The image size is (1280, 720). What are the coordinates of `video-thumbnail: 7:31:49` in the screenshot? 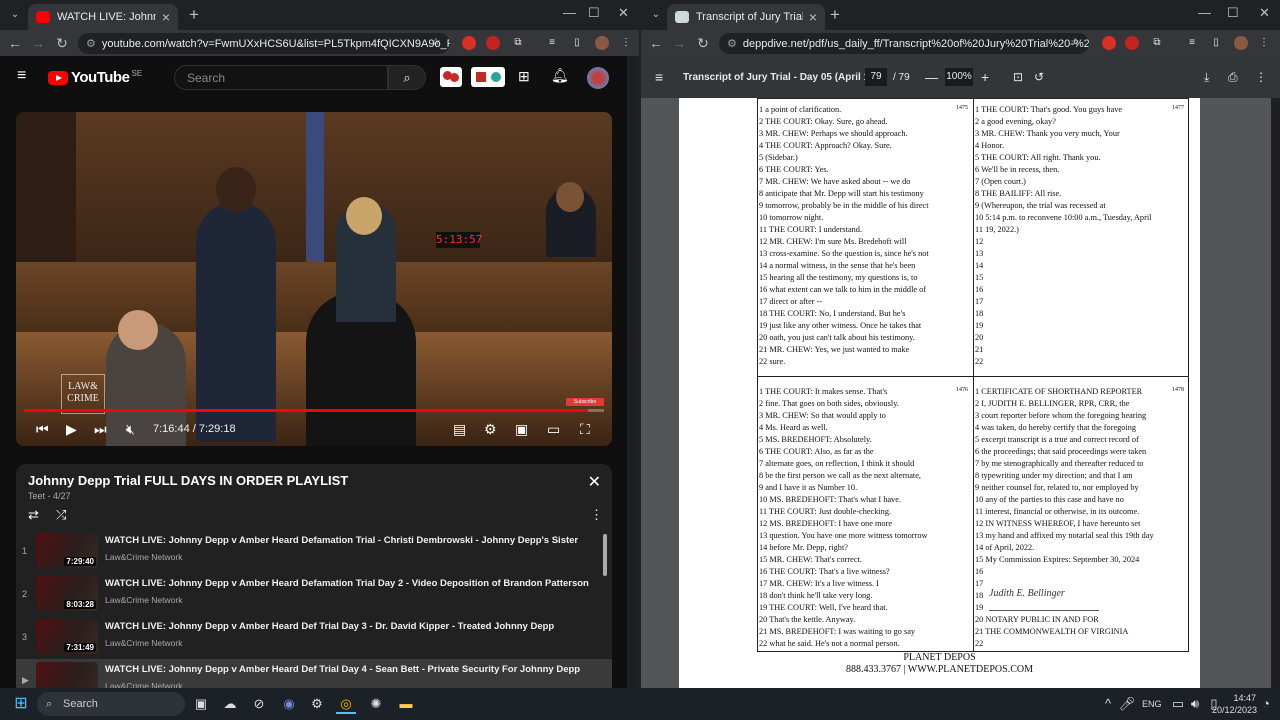 It's located at (67, 636).